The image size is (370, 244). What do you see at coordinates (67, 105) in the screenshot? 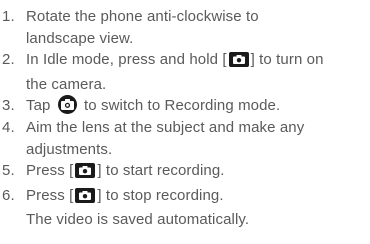
I see `camera-mode-icon` at bounding box center [67, 105].